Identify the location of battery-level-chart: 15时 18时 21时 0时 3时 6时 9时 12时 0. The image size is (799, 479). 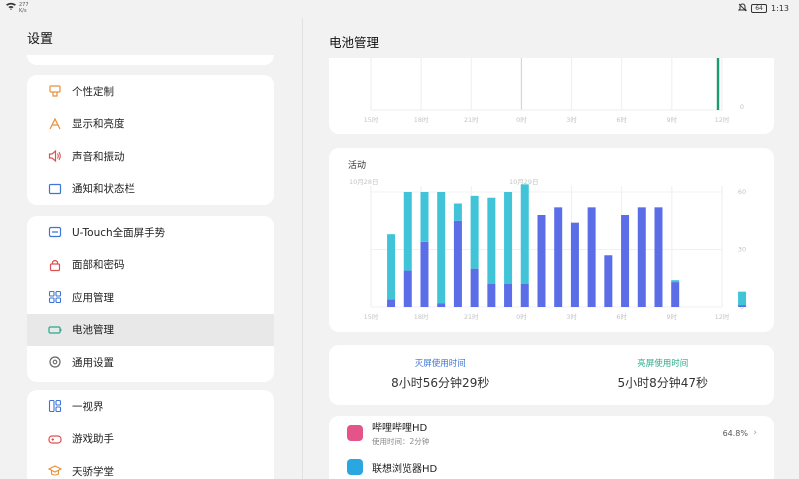
(554, 91).